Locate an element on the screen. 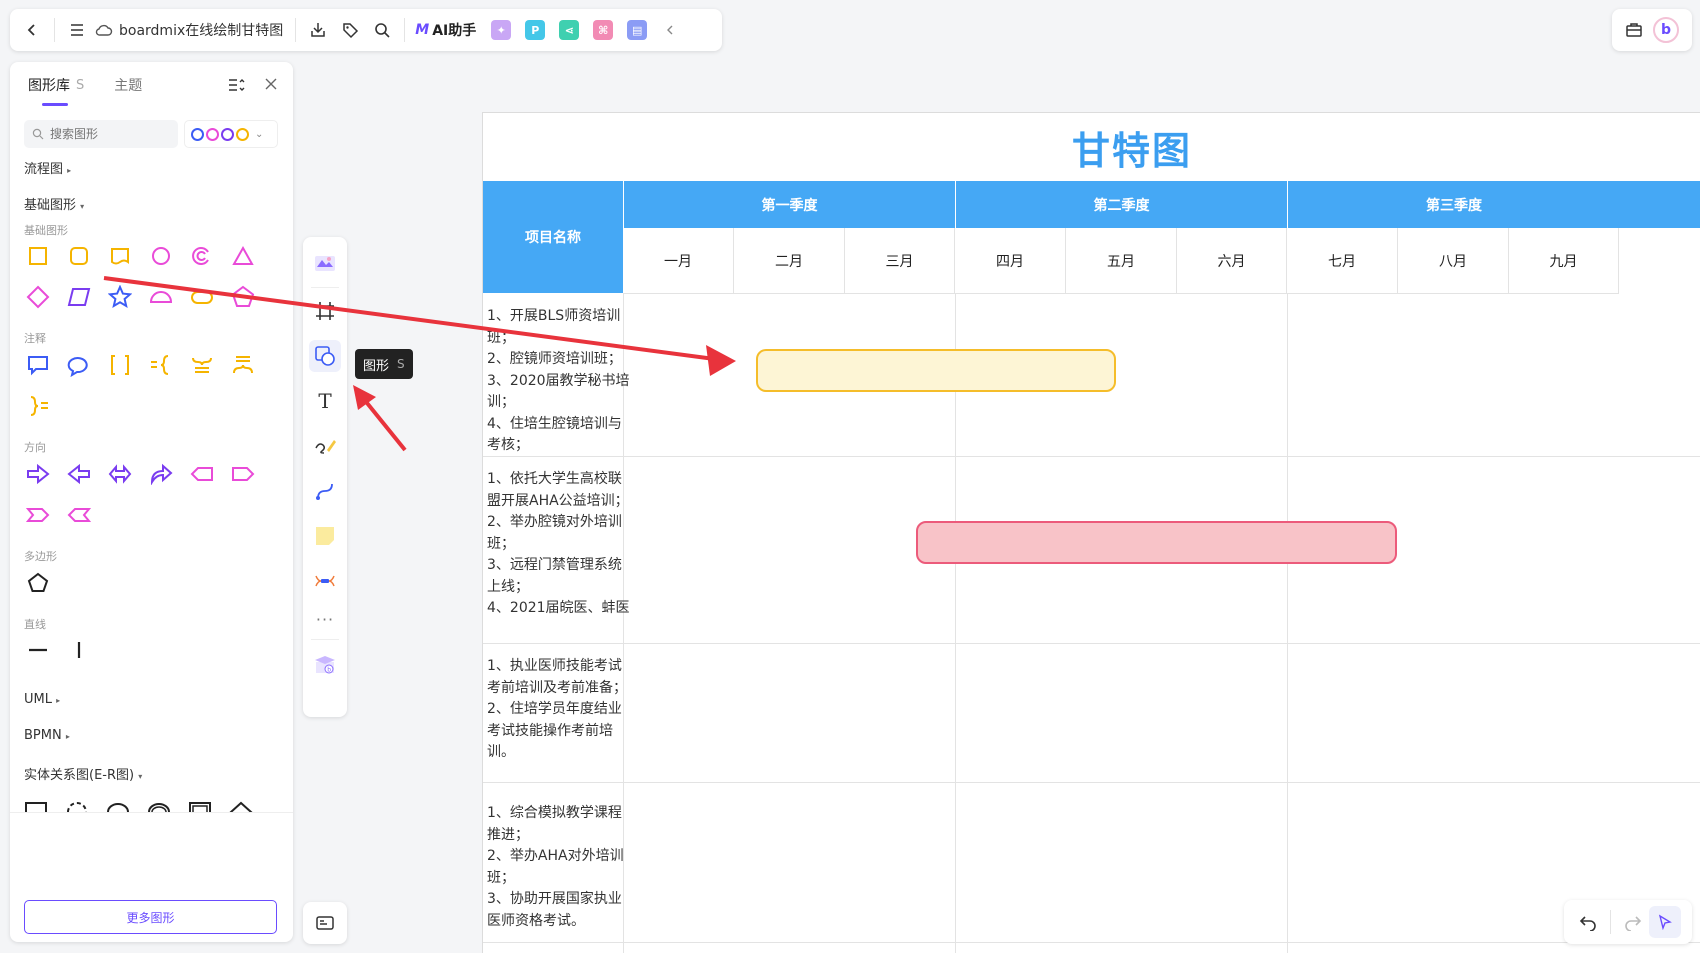 The height and width of the screenshot is (953, 1700). close-icon is located at coordinates (271, 86).